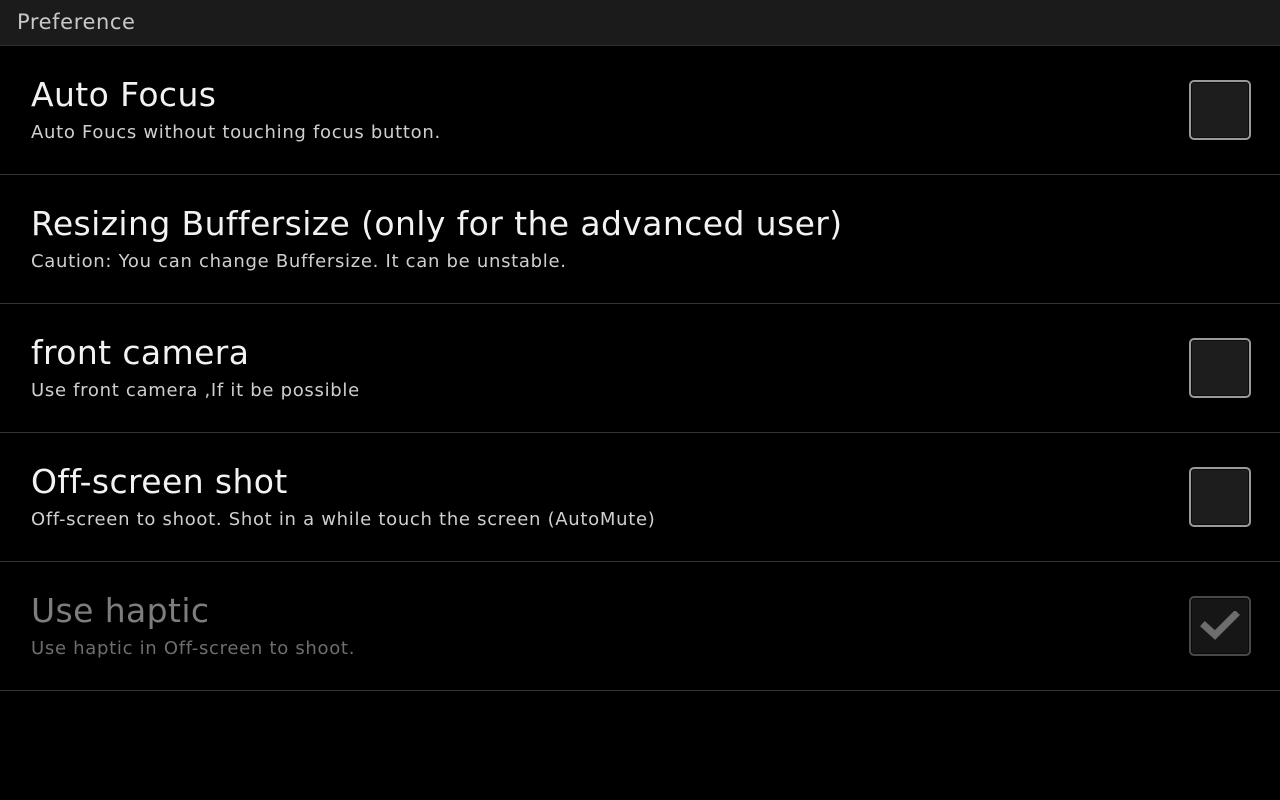  Describe the element at coordinates (193, 648) in the screenshot. I see `preference-summary: Use haptic in Off-screen to shoot.` at that location.